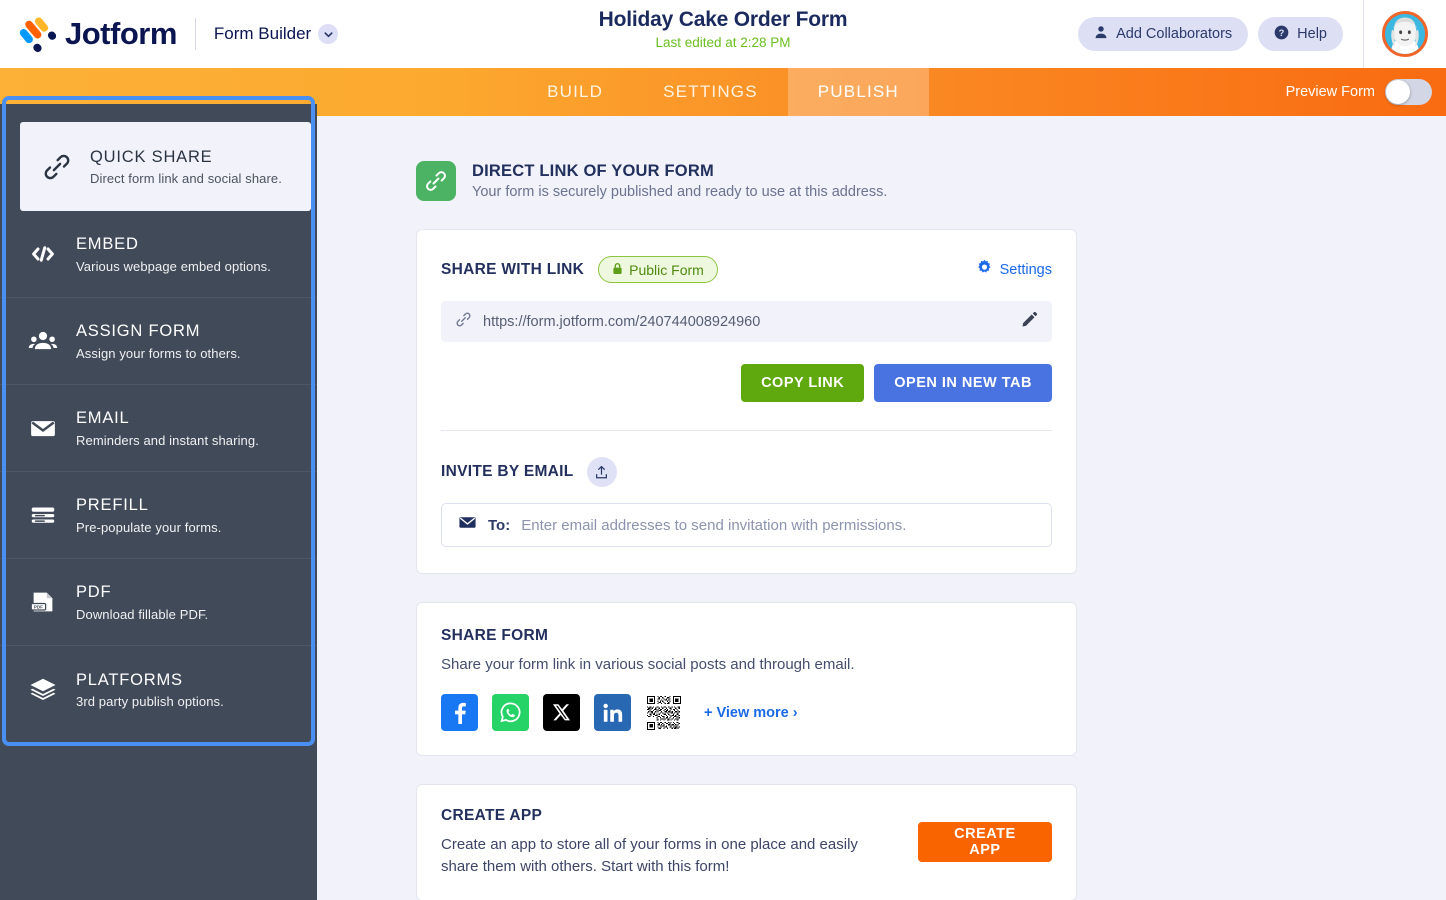 This screenshot has height=900, width=1446. Describe the element at coordinates (1330, 92) in the screenshot. I see `preview-form-label: Preview Form` at that location.